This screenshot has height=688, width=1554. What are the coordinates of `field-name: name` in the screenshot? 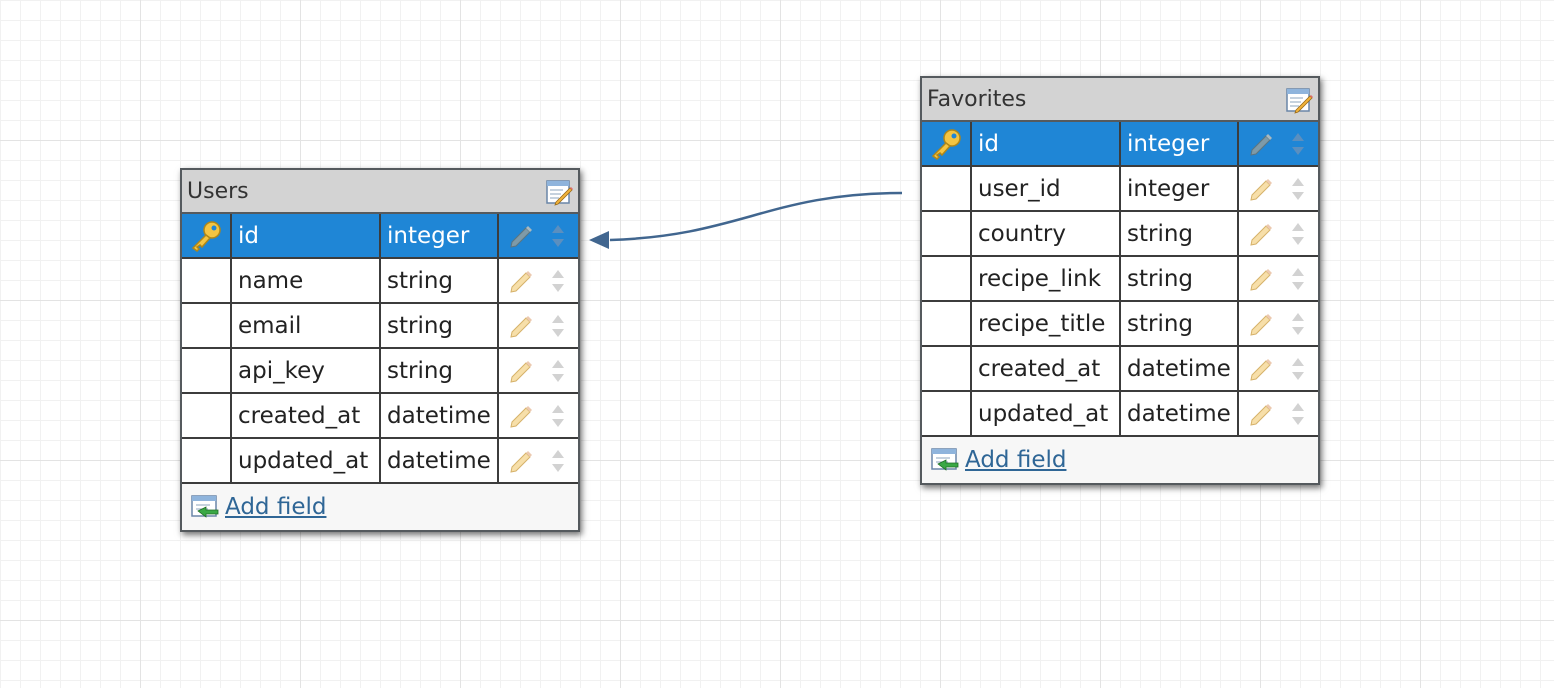 It's located at (306, 280).